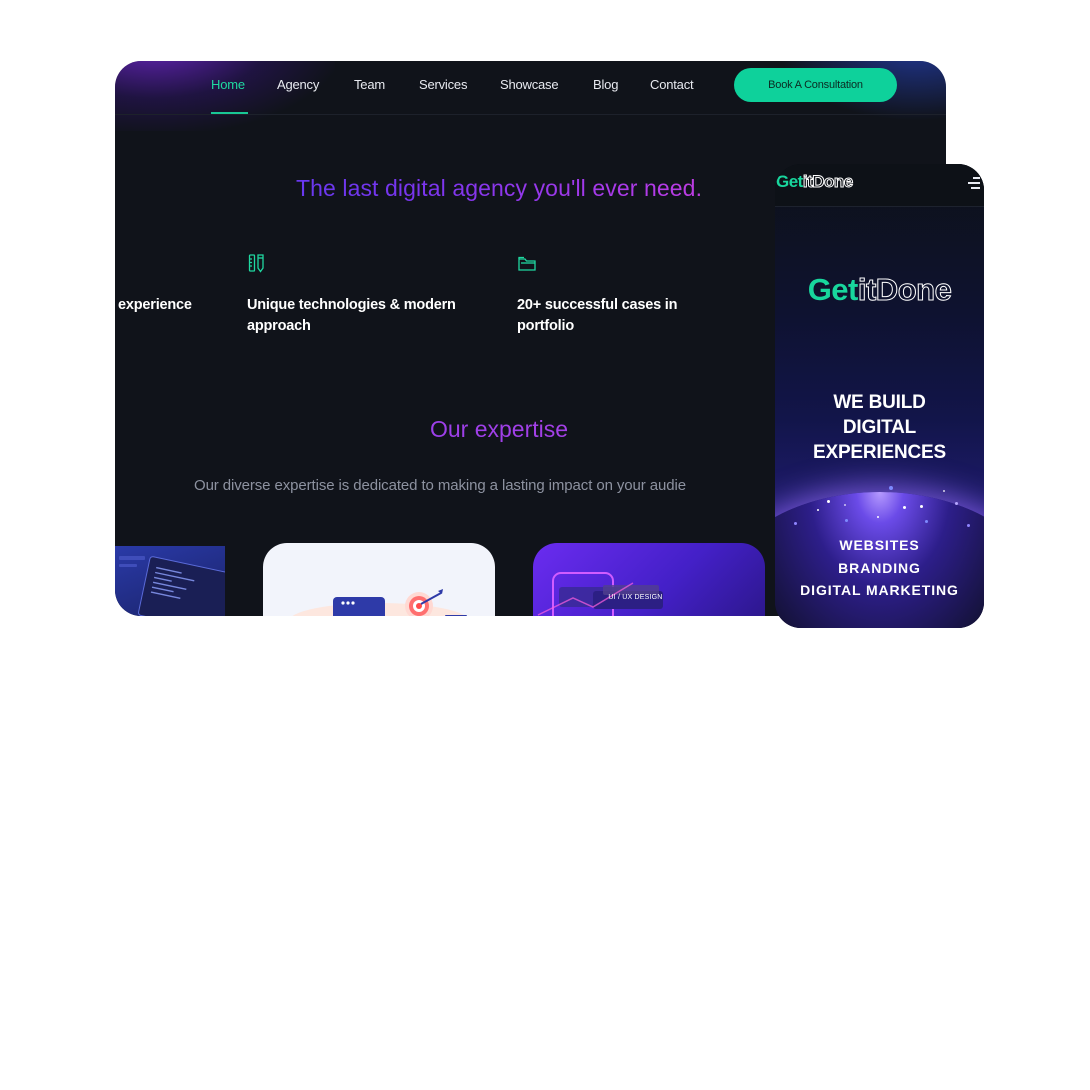 The width and height of the screenshot is (1090, 1090). I want to click on logo-large: GetitDone, so click(879, 290).